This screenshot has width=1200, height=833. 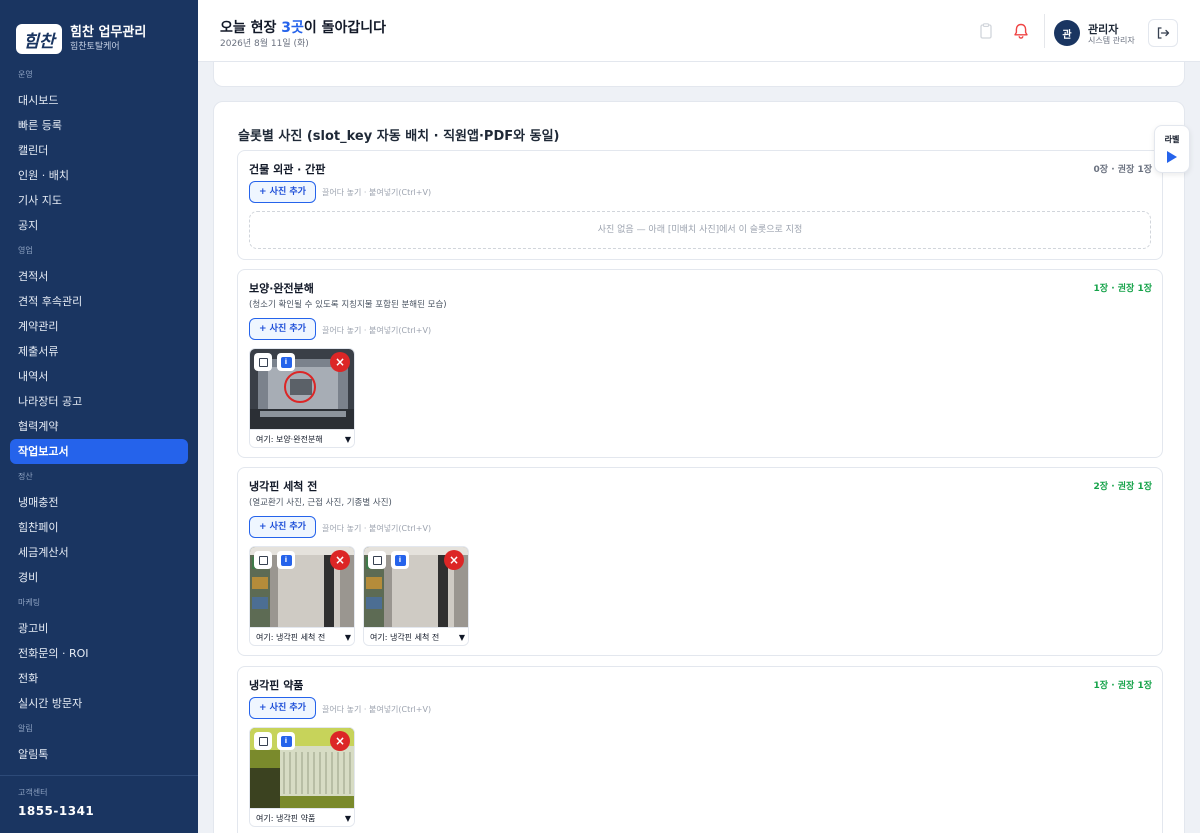 What do you see at coordinates (94, 150) in the screenshot?
I see `sidebar-item: 캘린더` at bounding box center [94, 150].